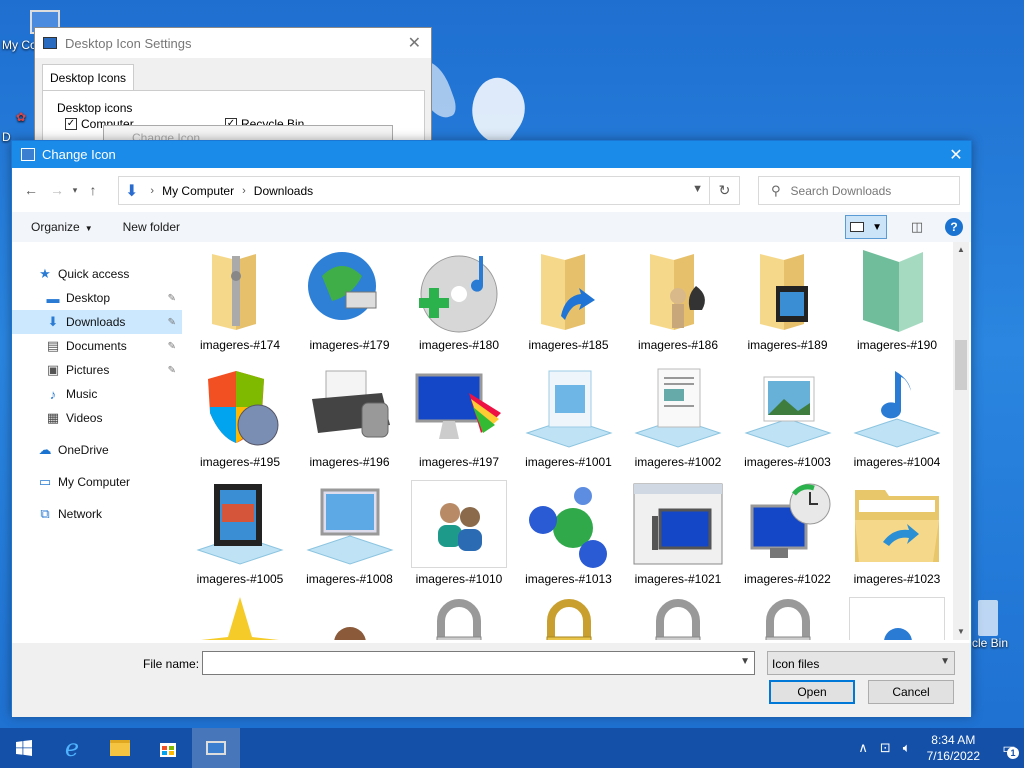 This screenshot has height=768, width=1024. What do you see at coordinates (240, 579) in the screenshot?
I see `file-item-label: imageres-#1005` at bounding box center [240, 579].